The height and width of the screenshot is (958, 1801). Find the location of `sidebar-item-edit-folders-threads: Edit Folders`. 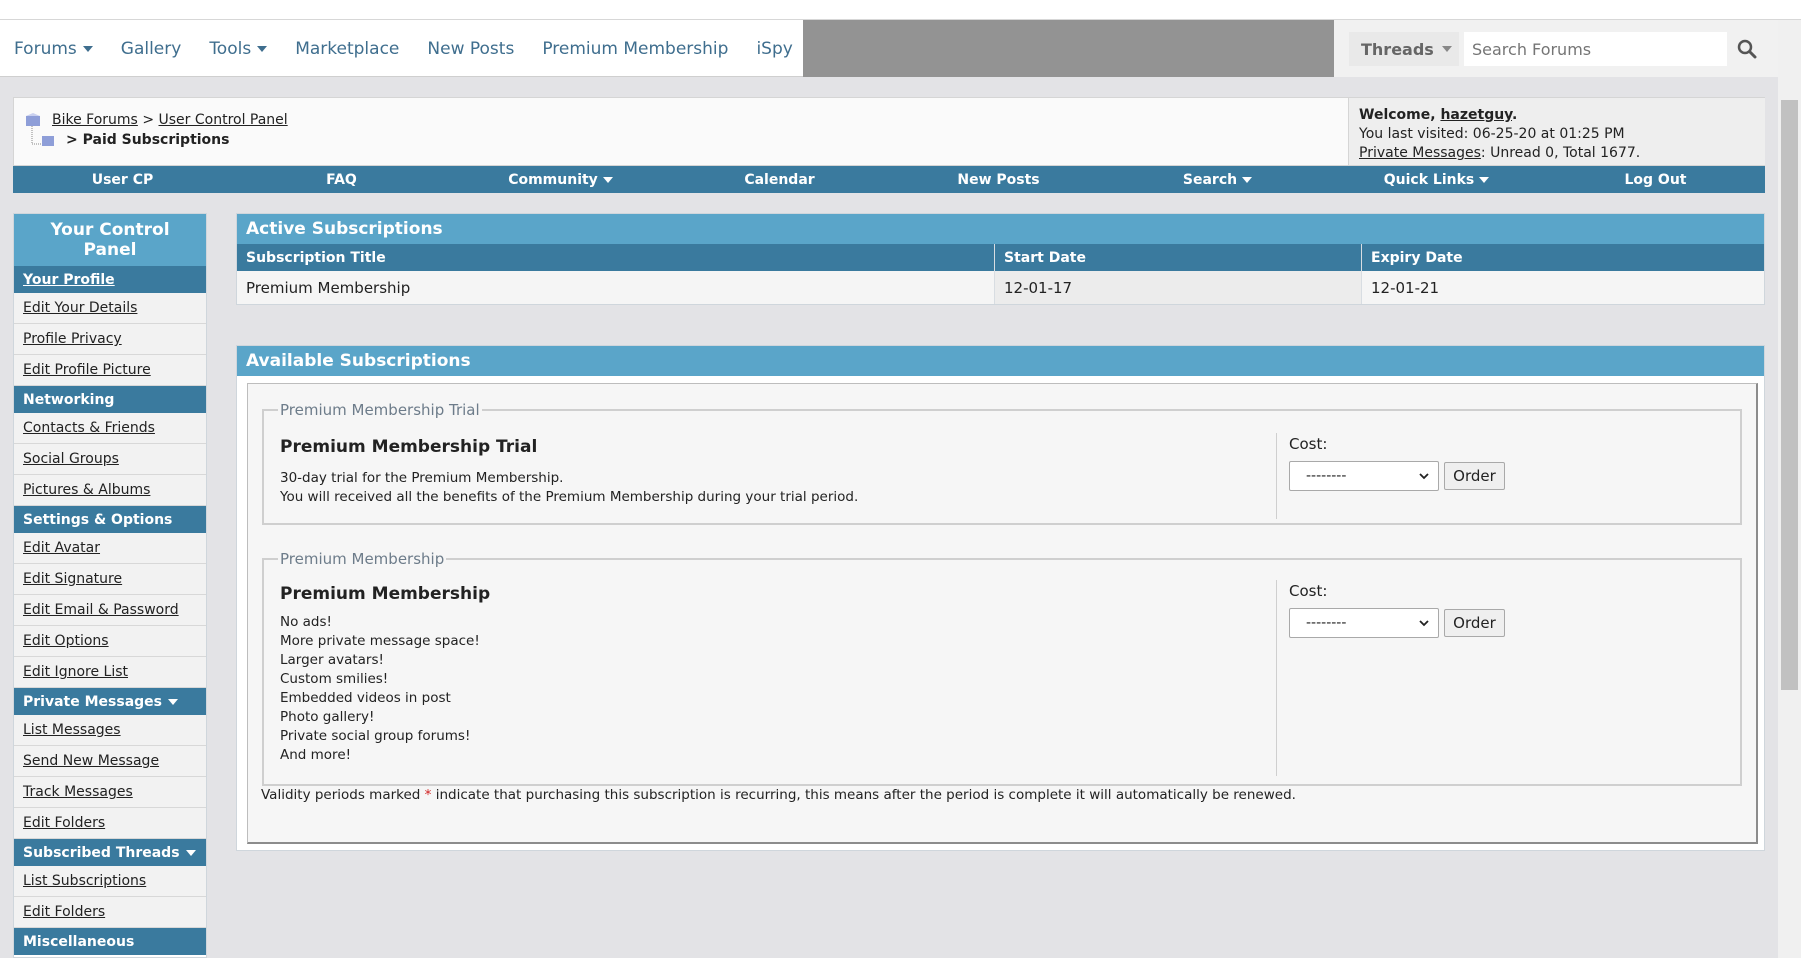

sidebar-item-edit-folders-threads: Edit Folders is located at coordinates (110, 912).